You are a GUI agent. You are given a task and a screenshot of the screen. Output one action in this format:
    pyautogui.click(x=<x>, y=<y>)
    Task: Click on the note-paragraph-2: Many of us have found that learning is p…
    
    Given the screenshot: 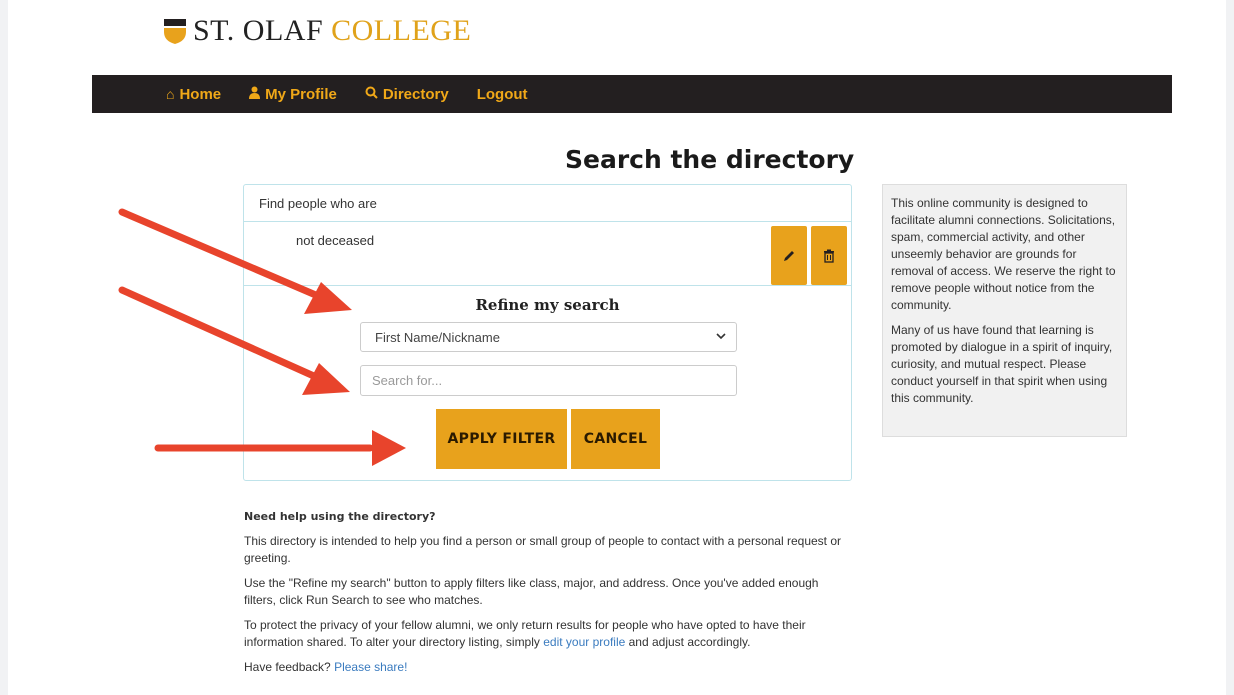 What is the action you would take?
    pyautogui.click(x=1002, y=364)
    